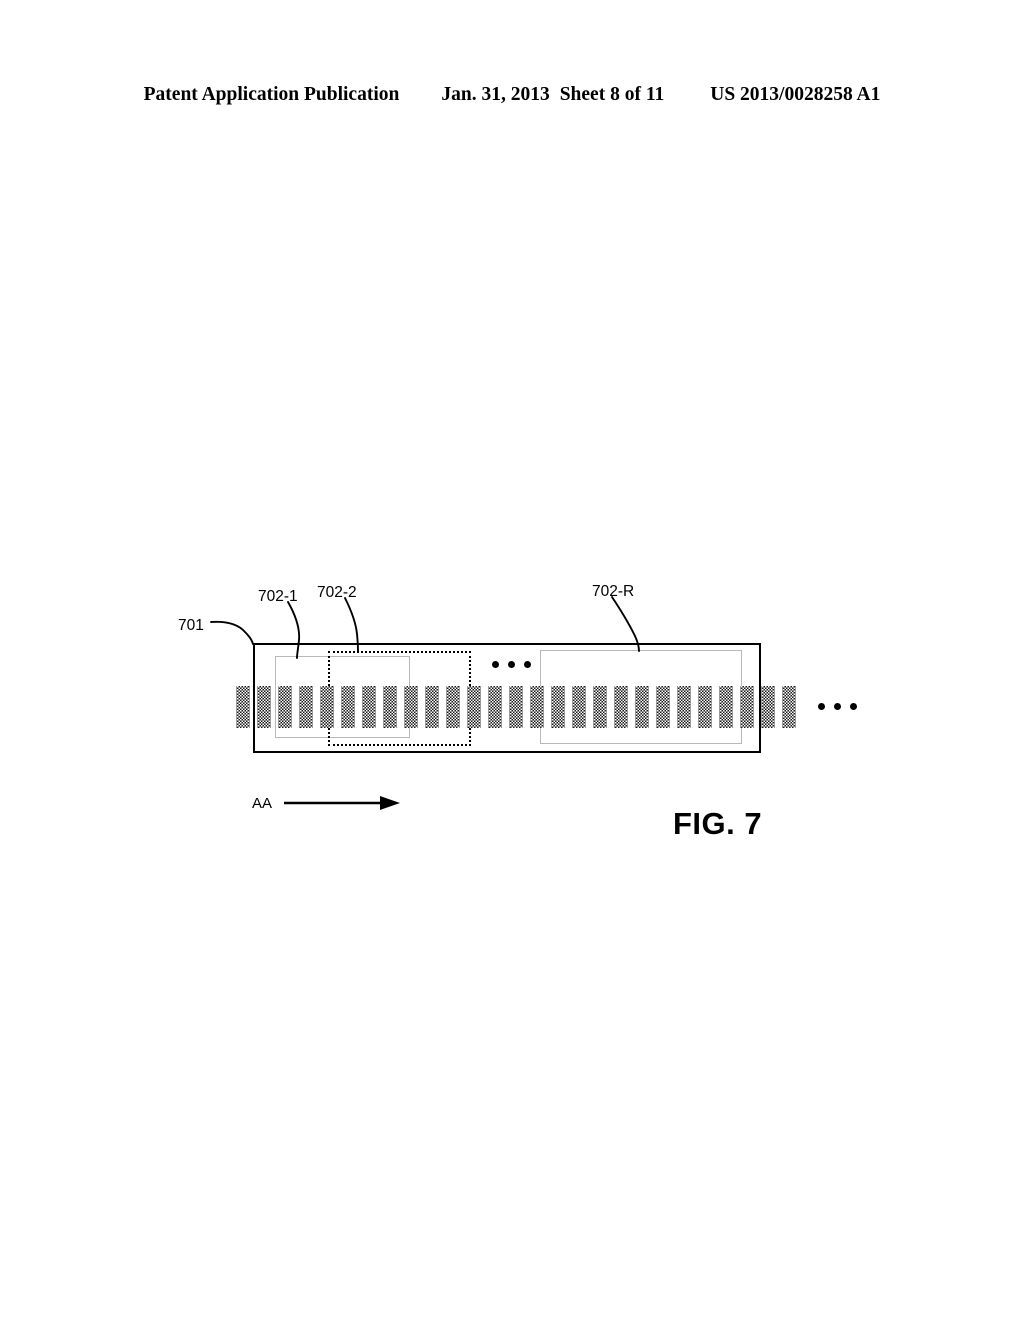 This screenshot has width=1024, height=1320. I want to click on ellipsis-inner, so click(511, 664).